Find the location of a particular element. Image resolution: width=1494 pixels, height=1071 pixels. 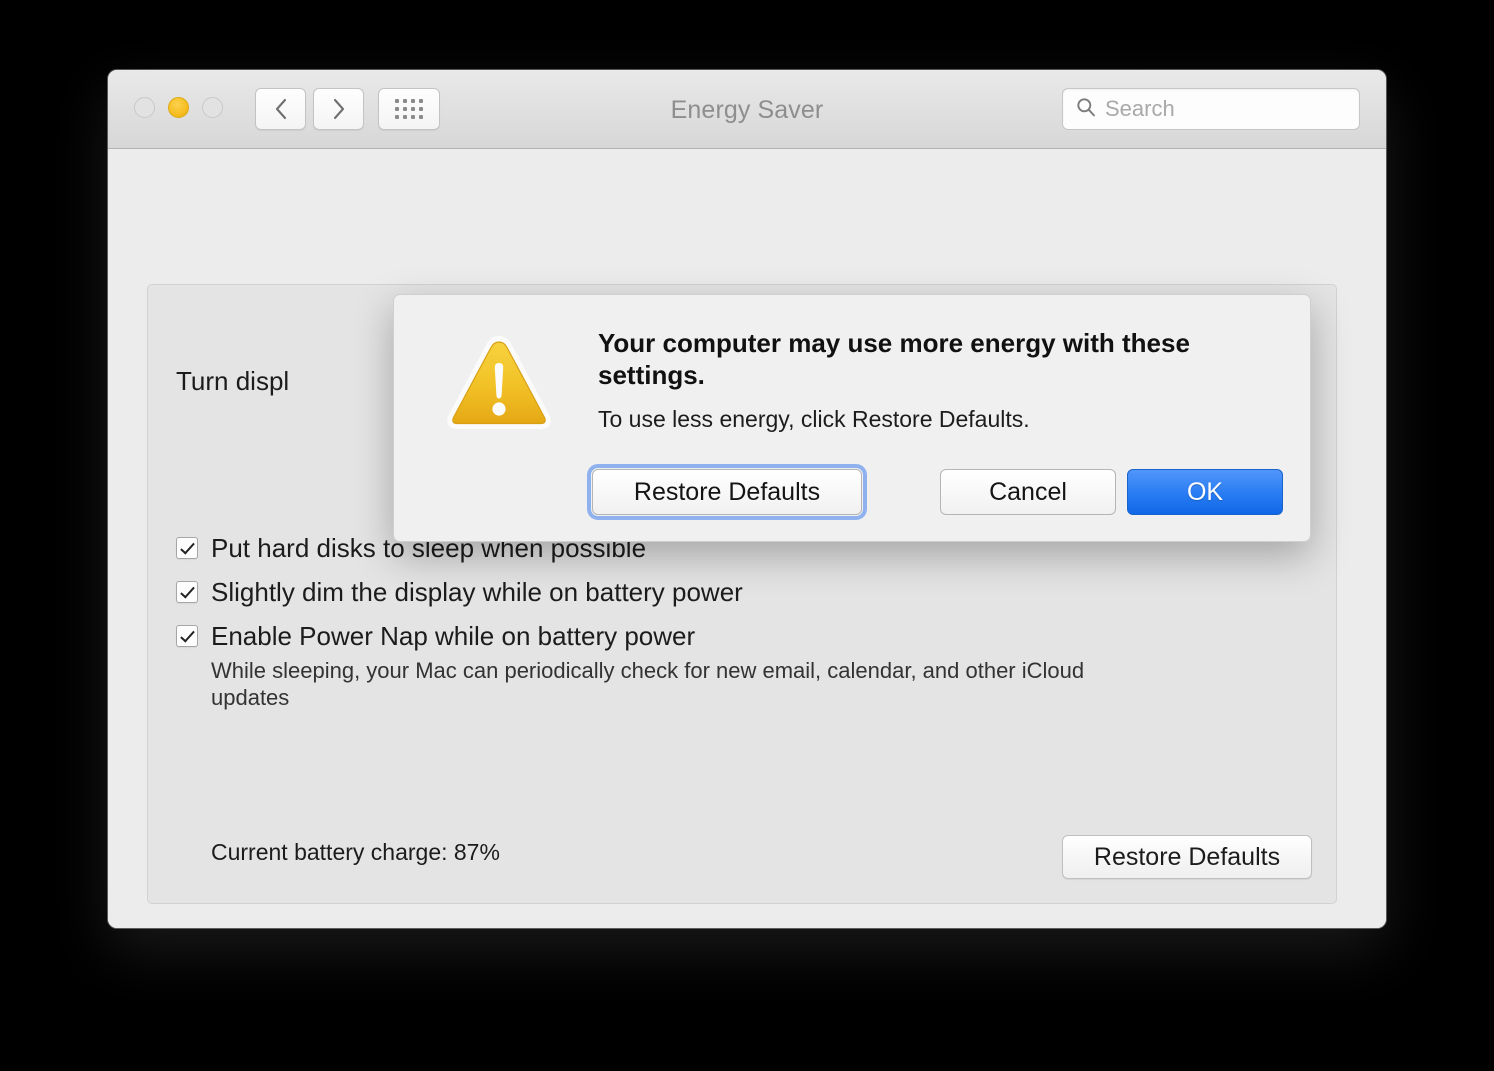

alert-cancel-button: Cancel is located at coordinates (1028, 492).